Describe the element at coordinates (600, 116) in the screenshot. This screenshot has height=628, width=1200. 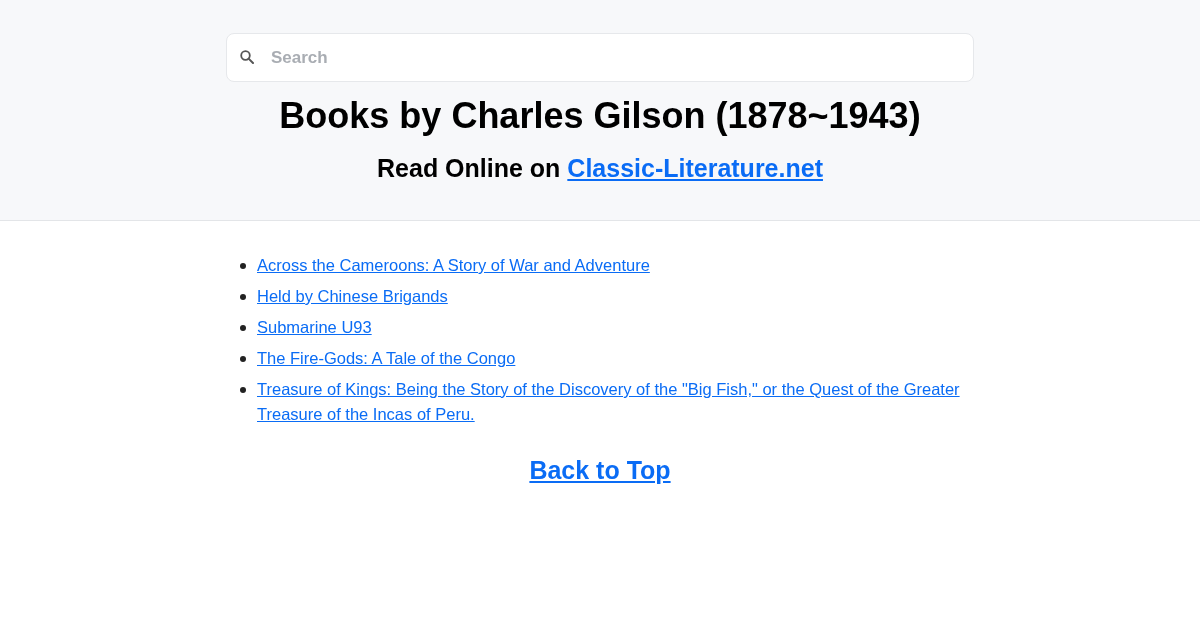
I see `page-title: Books by Charles Gilson (1878~1943)` at that location.